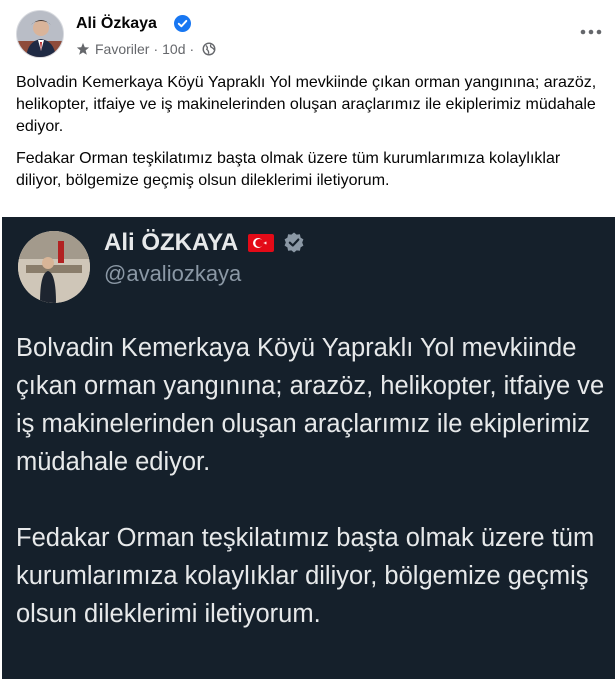  I want to click on post-meta: Favoriler · 10d ·, so click(146, 49).